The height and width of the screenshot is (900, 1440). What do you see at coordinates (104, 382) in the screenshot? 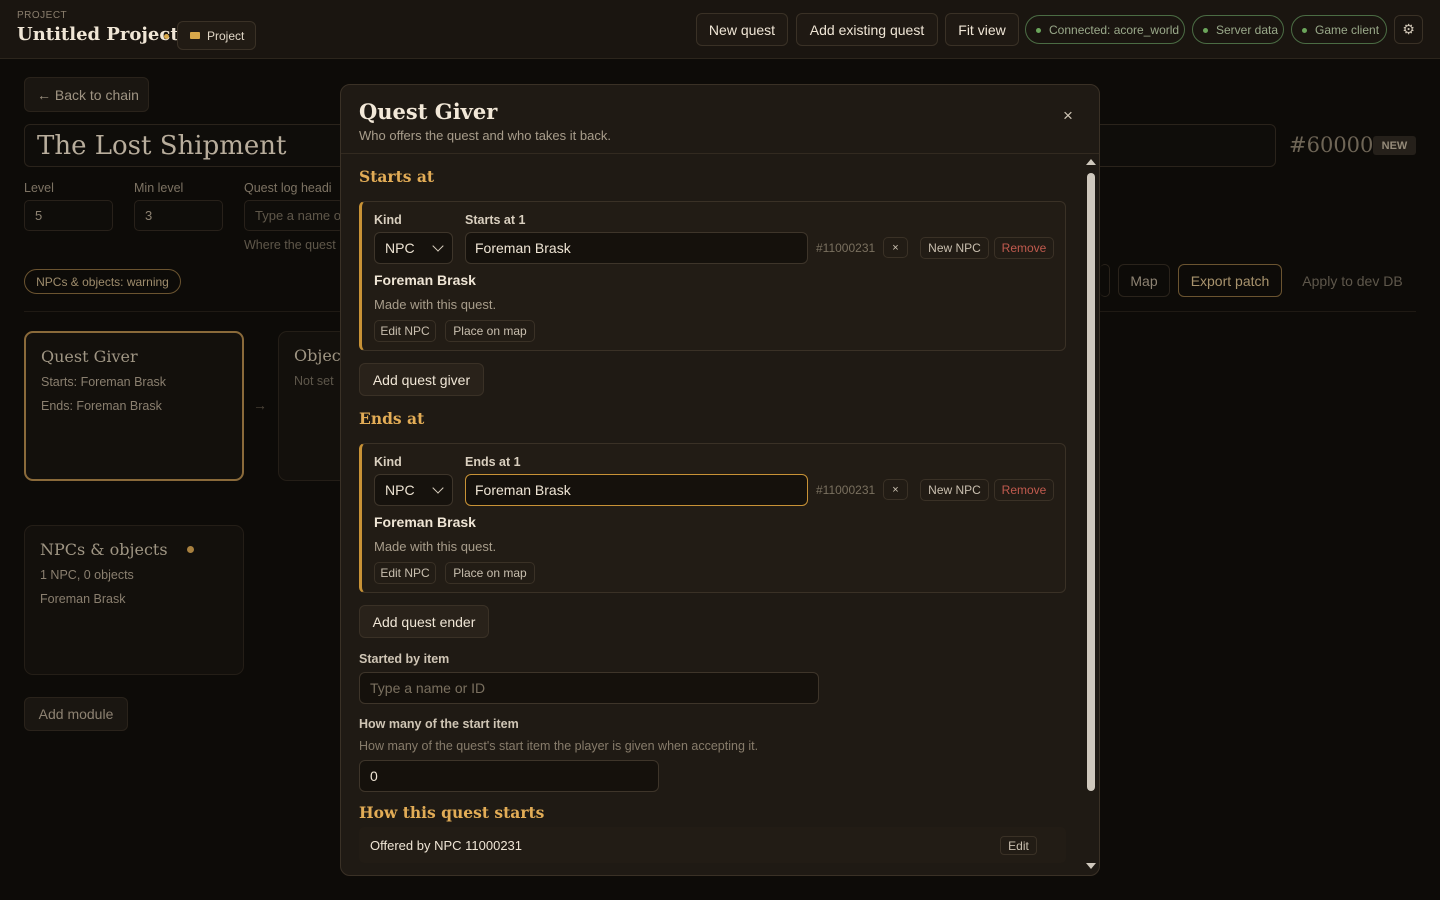
I see `card-starts: Starts: Foreman Brask` at bounding box center [104, 382].